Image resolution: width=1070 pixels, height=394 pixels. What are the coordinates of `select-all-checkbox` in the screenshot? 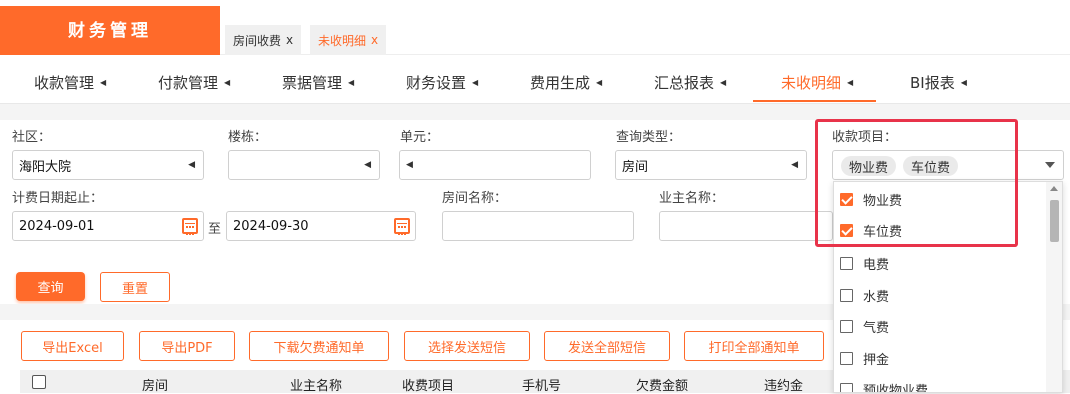 It's located at (39, 382).